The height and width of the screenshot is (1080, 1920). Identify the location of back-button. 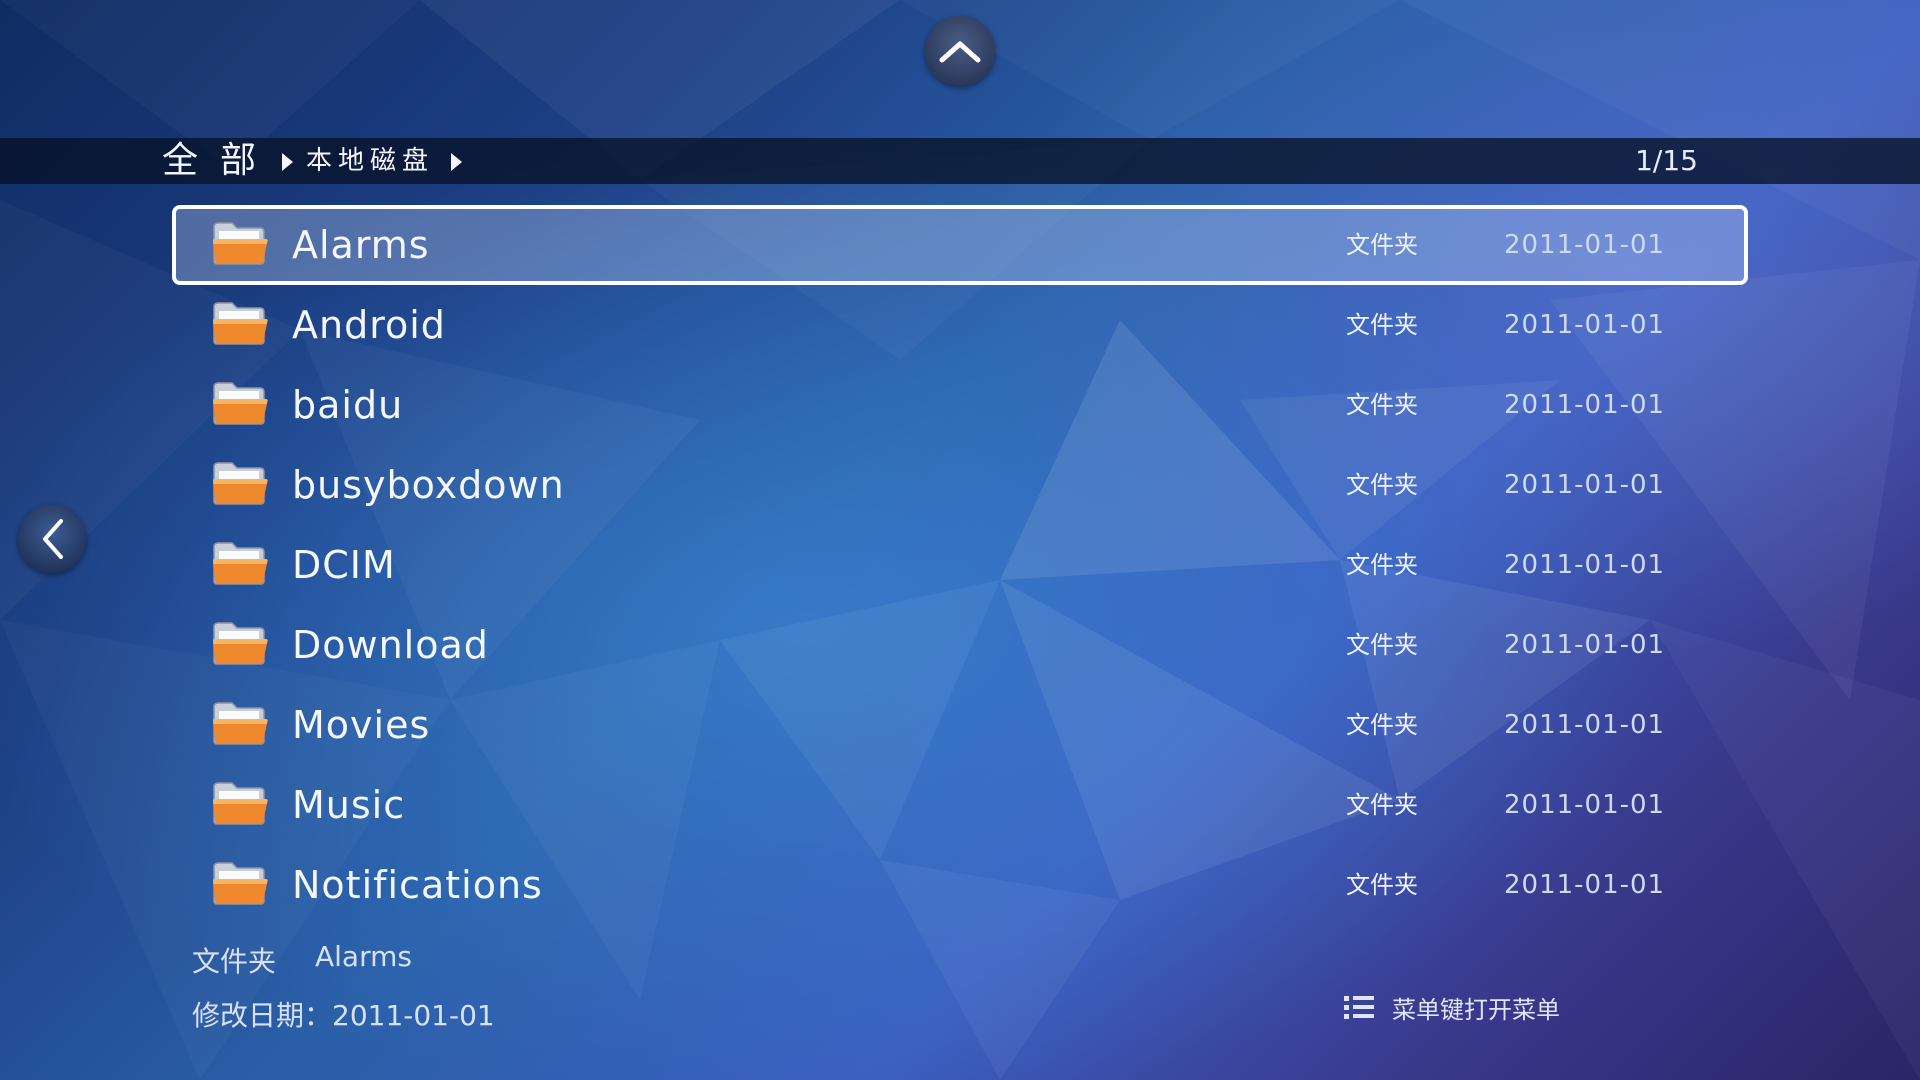
(52, 539).